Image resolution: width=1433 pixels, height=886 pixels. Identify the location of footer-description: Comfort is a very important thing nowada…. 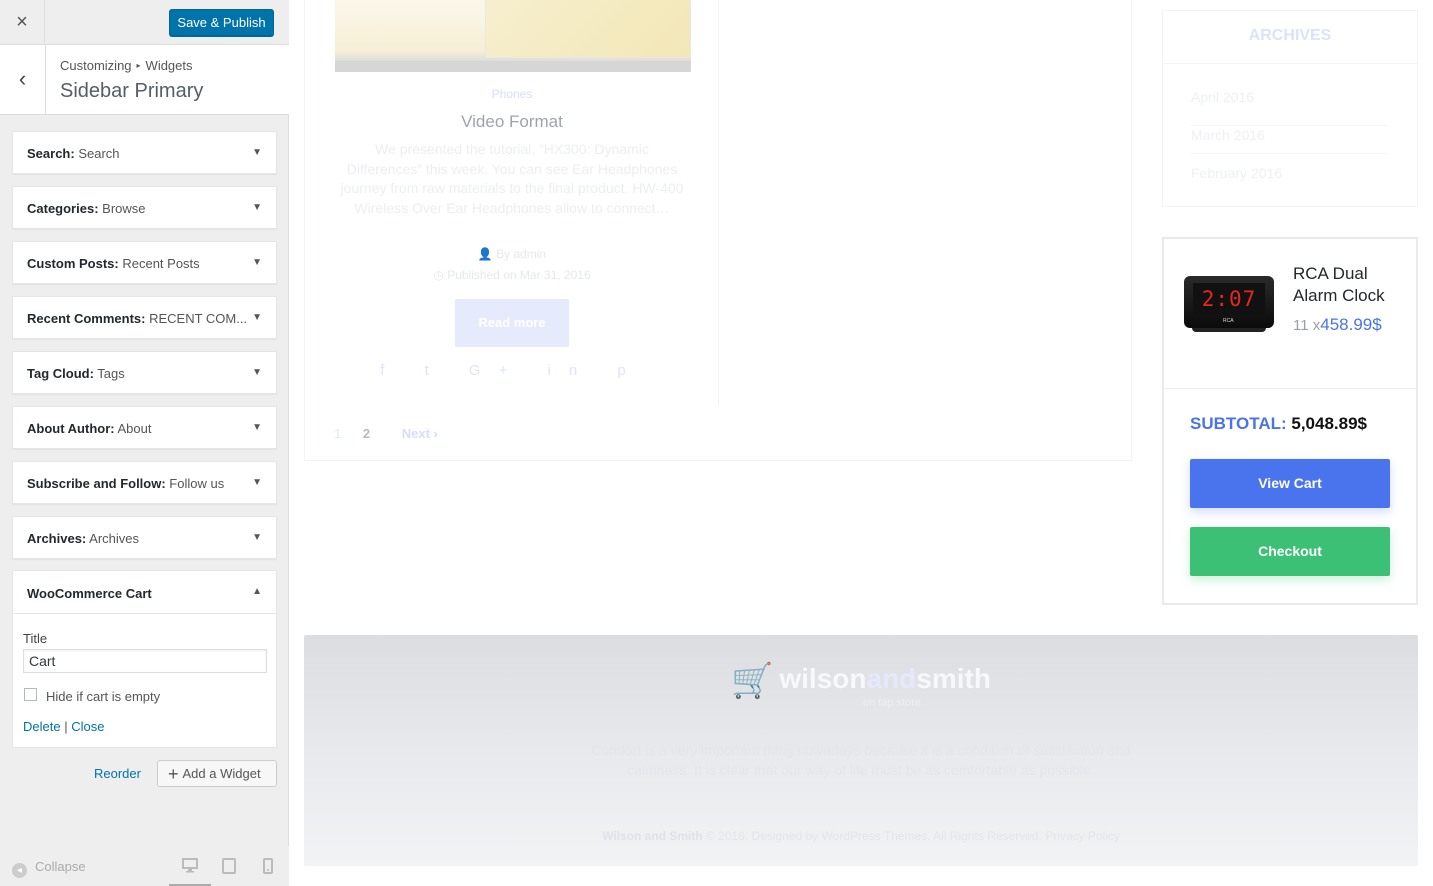
(861, 760).